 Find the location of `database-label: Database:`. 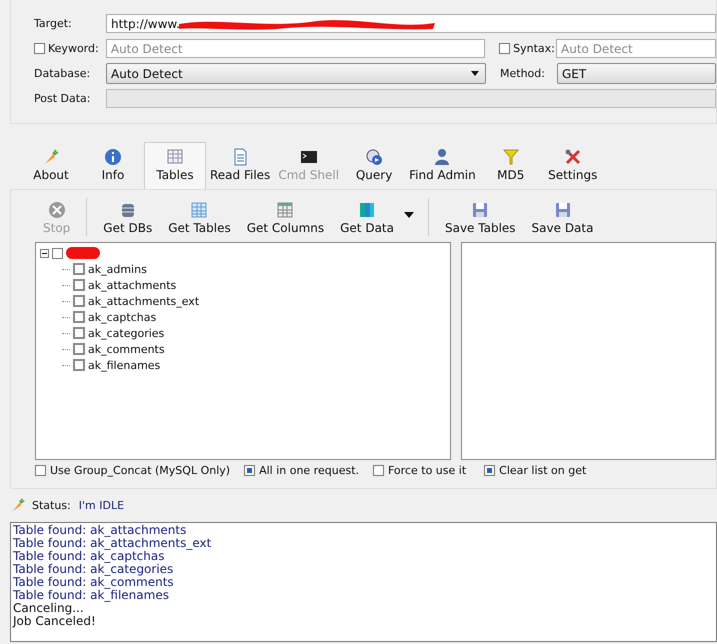

database-label: Database: is located at coordinates (62, 73).